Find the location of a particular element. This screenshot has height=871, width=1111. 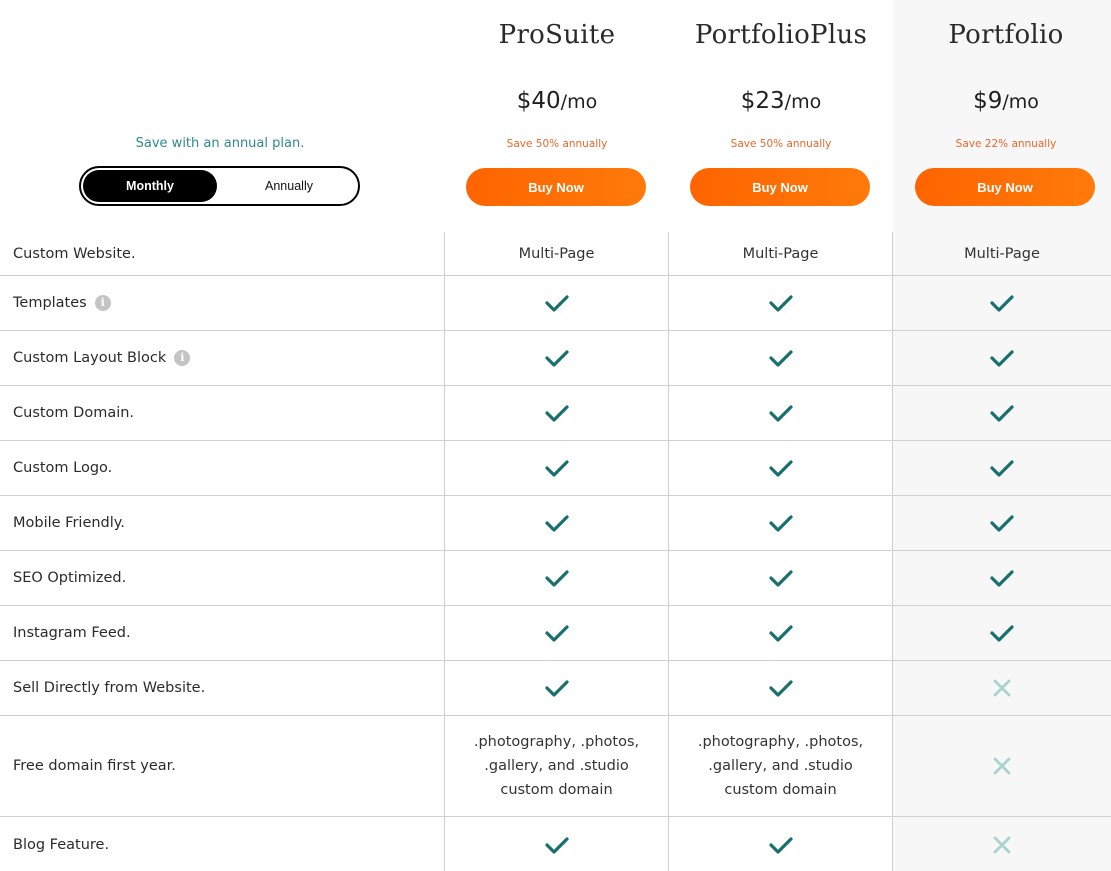

plan-price: $23/mo is located at coordinates (781, 101).